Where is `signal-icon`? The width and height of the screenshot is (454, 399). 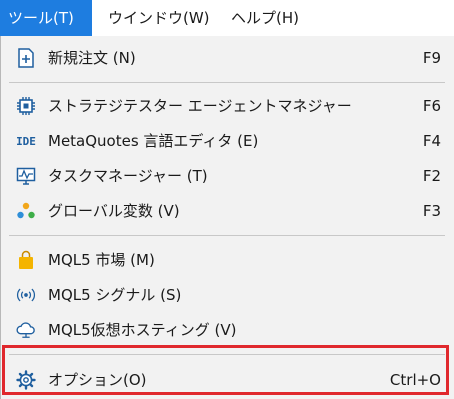
signal-icon is located at coordinates (26, 295).